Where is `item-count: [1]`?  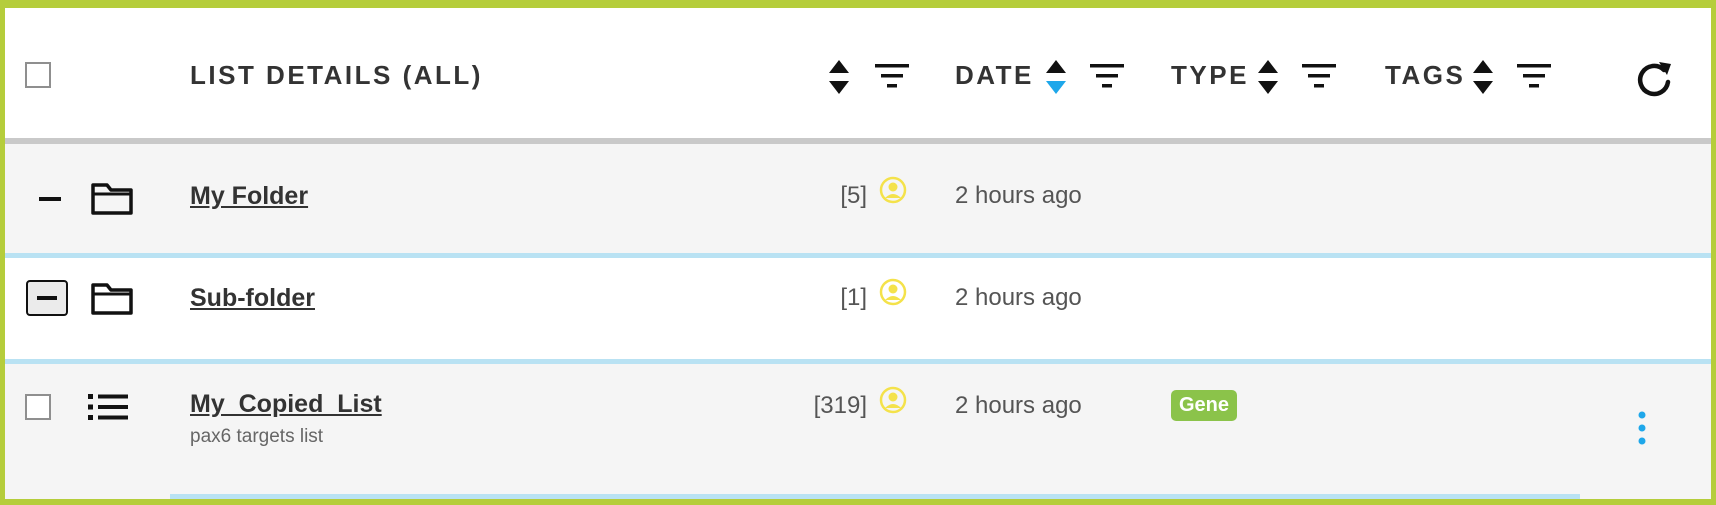 item-count: [1] is located at coordinates (853, 297).